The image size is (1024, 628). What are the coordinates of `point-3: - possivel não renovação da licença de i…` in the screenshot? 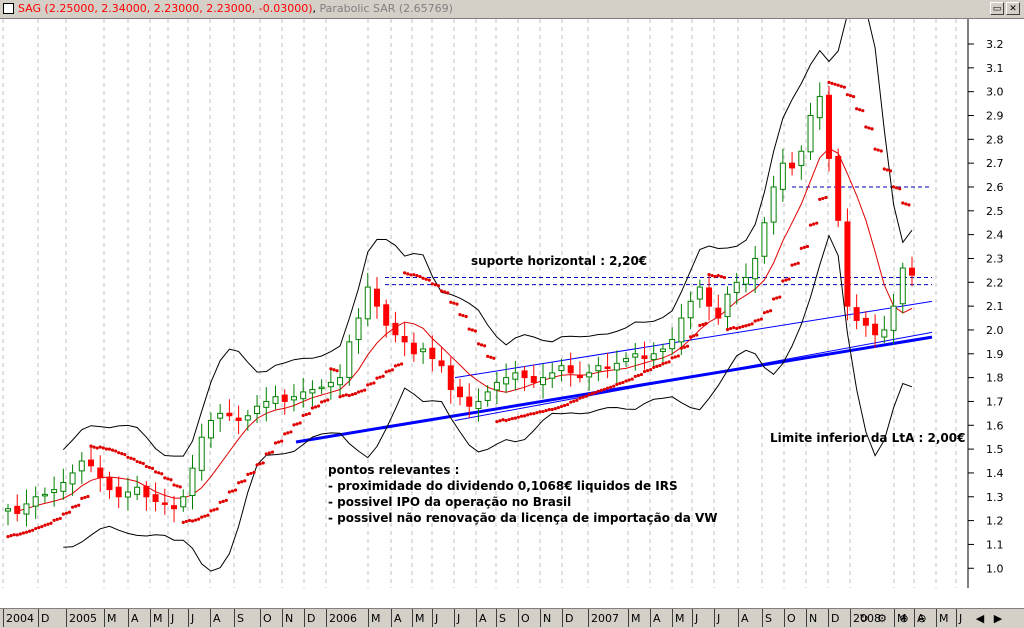 It's located at (523, 518).